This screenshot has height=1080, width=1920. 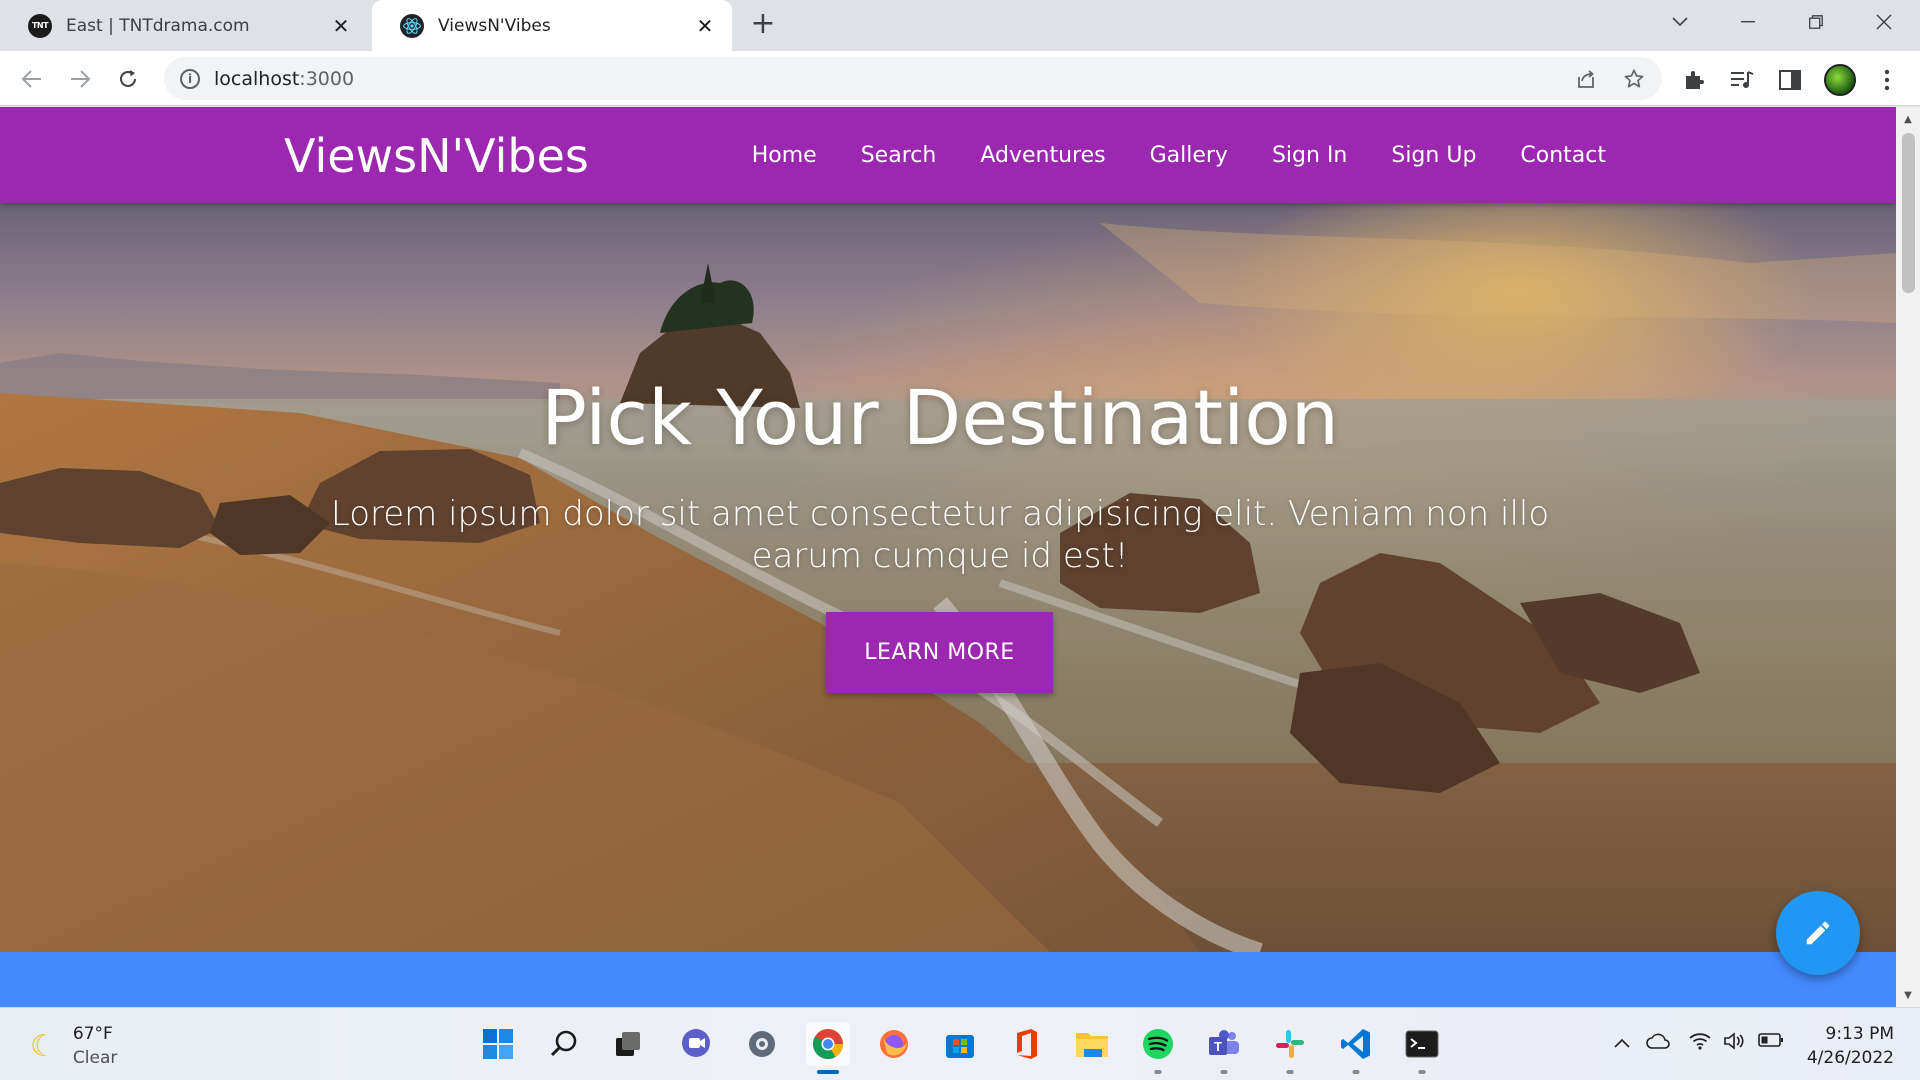 What do you see at coordinates (1586, 79) in the screenshot?
I see `share-icon` at bounding box center [1586, 79].